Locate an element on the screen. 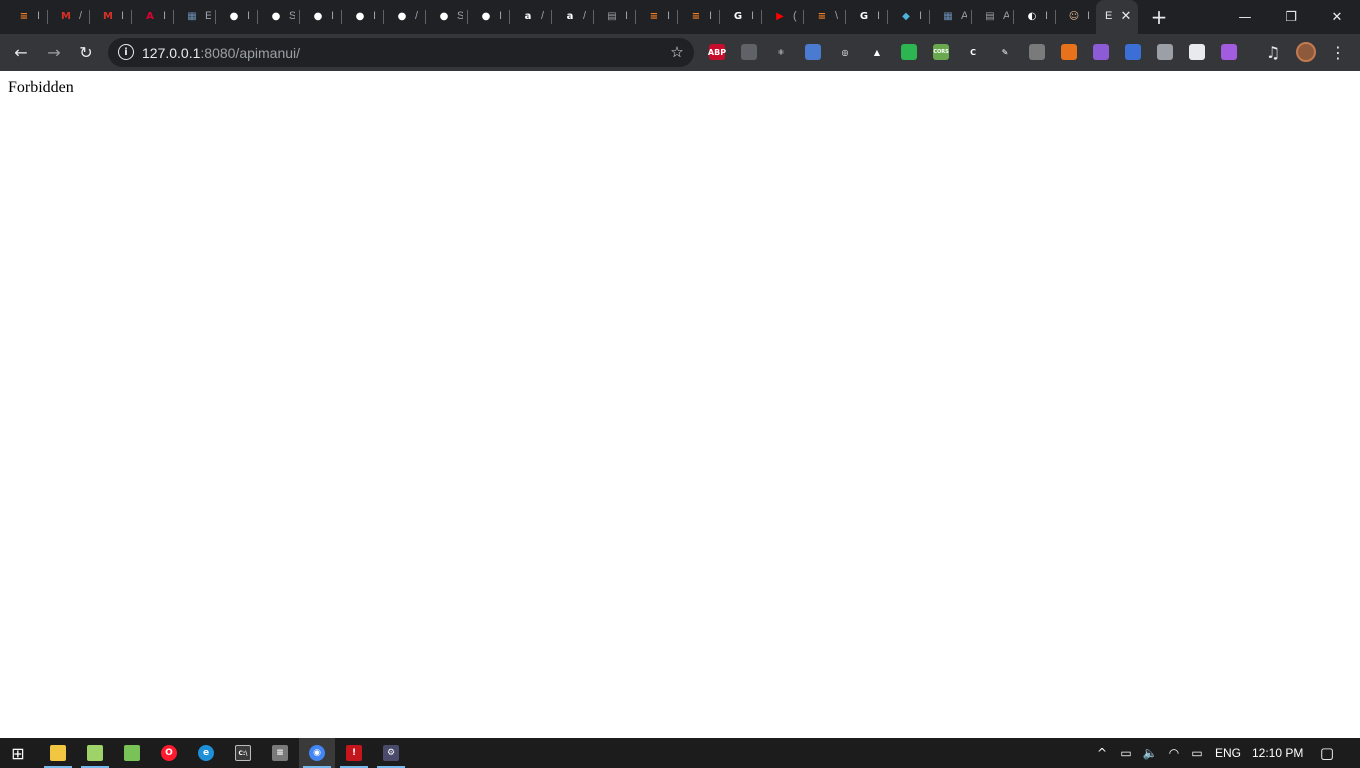 Image resolution: width=1360 pixels, height=768 pixels. imovie-red-icon: ! is located at coordinates (354, 753).